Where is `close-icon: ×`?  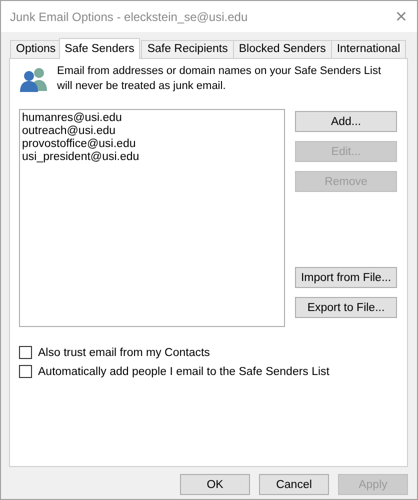
close-icon: × is located at coordinates (401, 16).